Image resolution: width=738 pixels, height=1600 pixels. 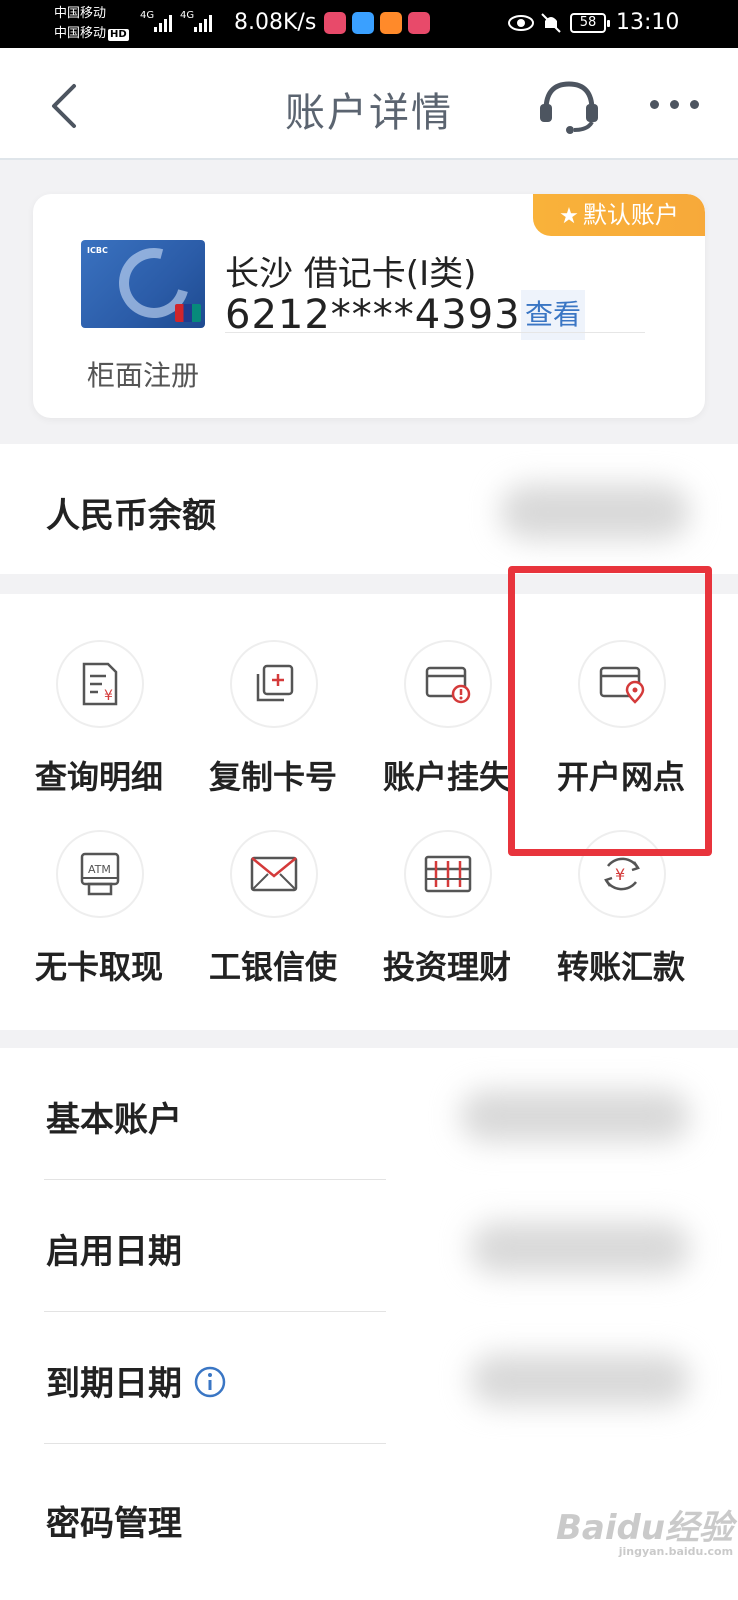 What do you see at coordinates (448, 685) in the screenshot?
I see `report-loss-icon` at bounding box center [448, 685].